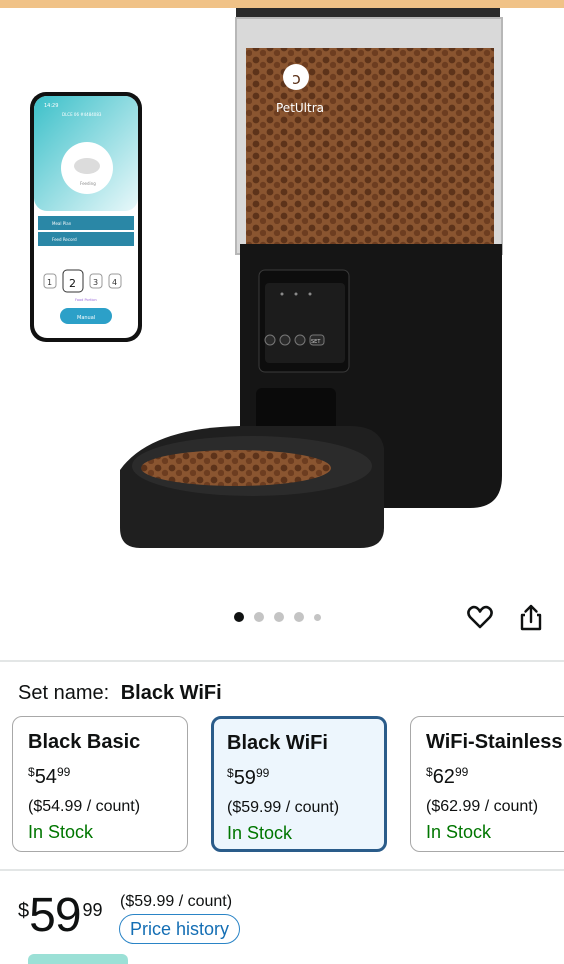 The image size is (564, 964). What do you see at coordinates (49, 776) in the screenshot?
I see `variant-price: $5499` at bounding box center [49, 776].